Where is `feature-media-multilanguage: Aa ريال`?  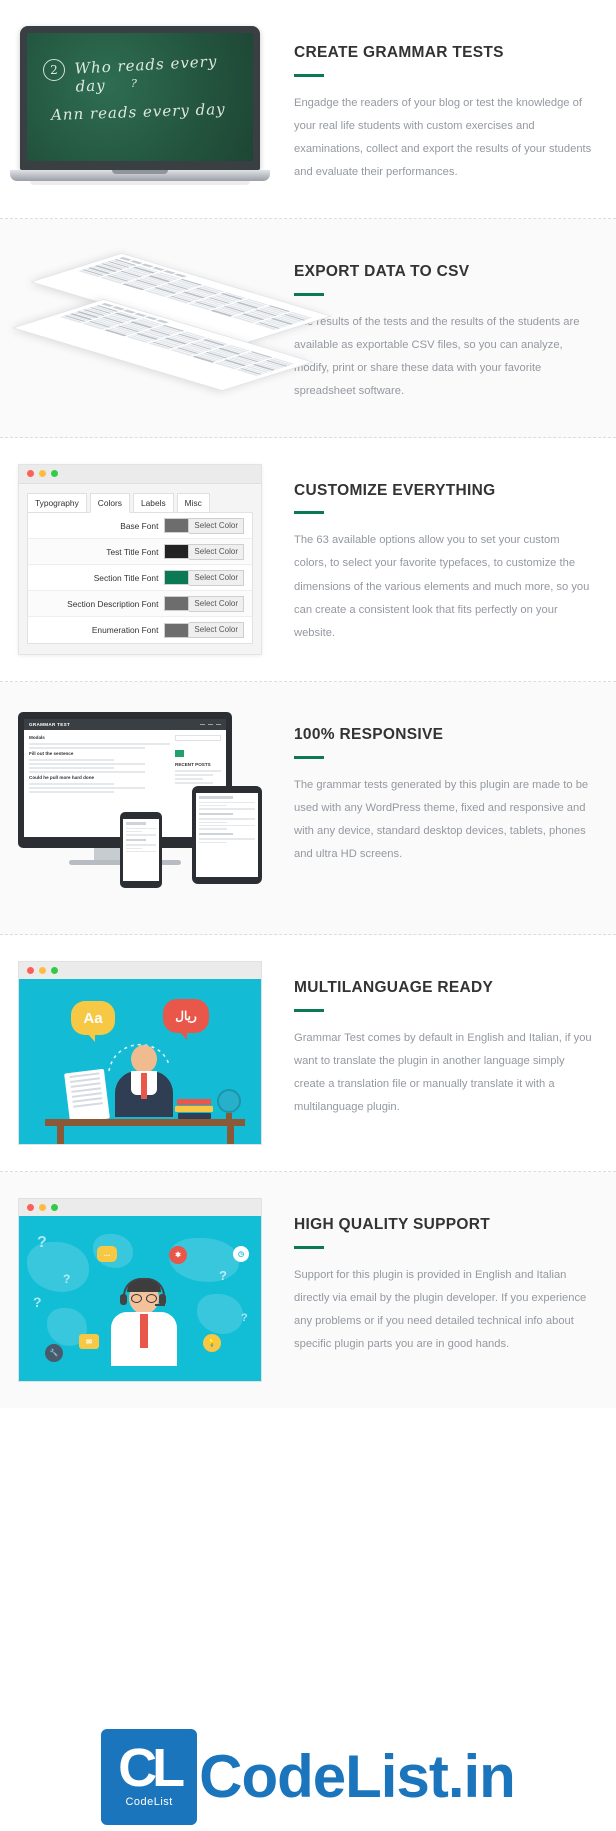 feature-media-multilanguage: Aa ريال is located at coordinates (138, 1053).